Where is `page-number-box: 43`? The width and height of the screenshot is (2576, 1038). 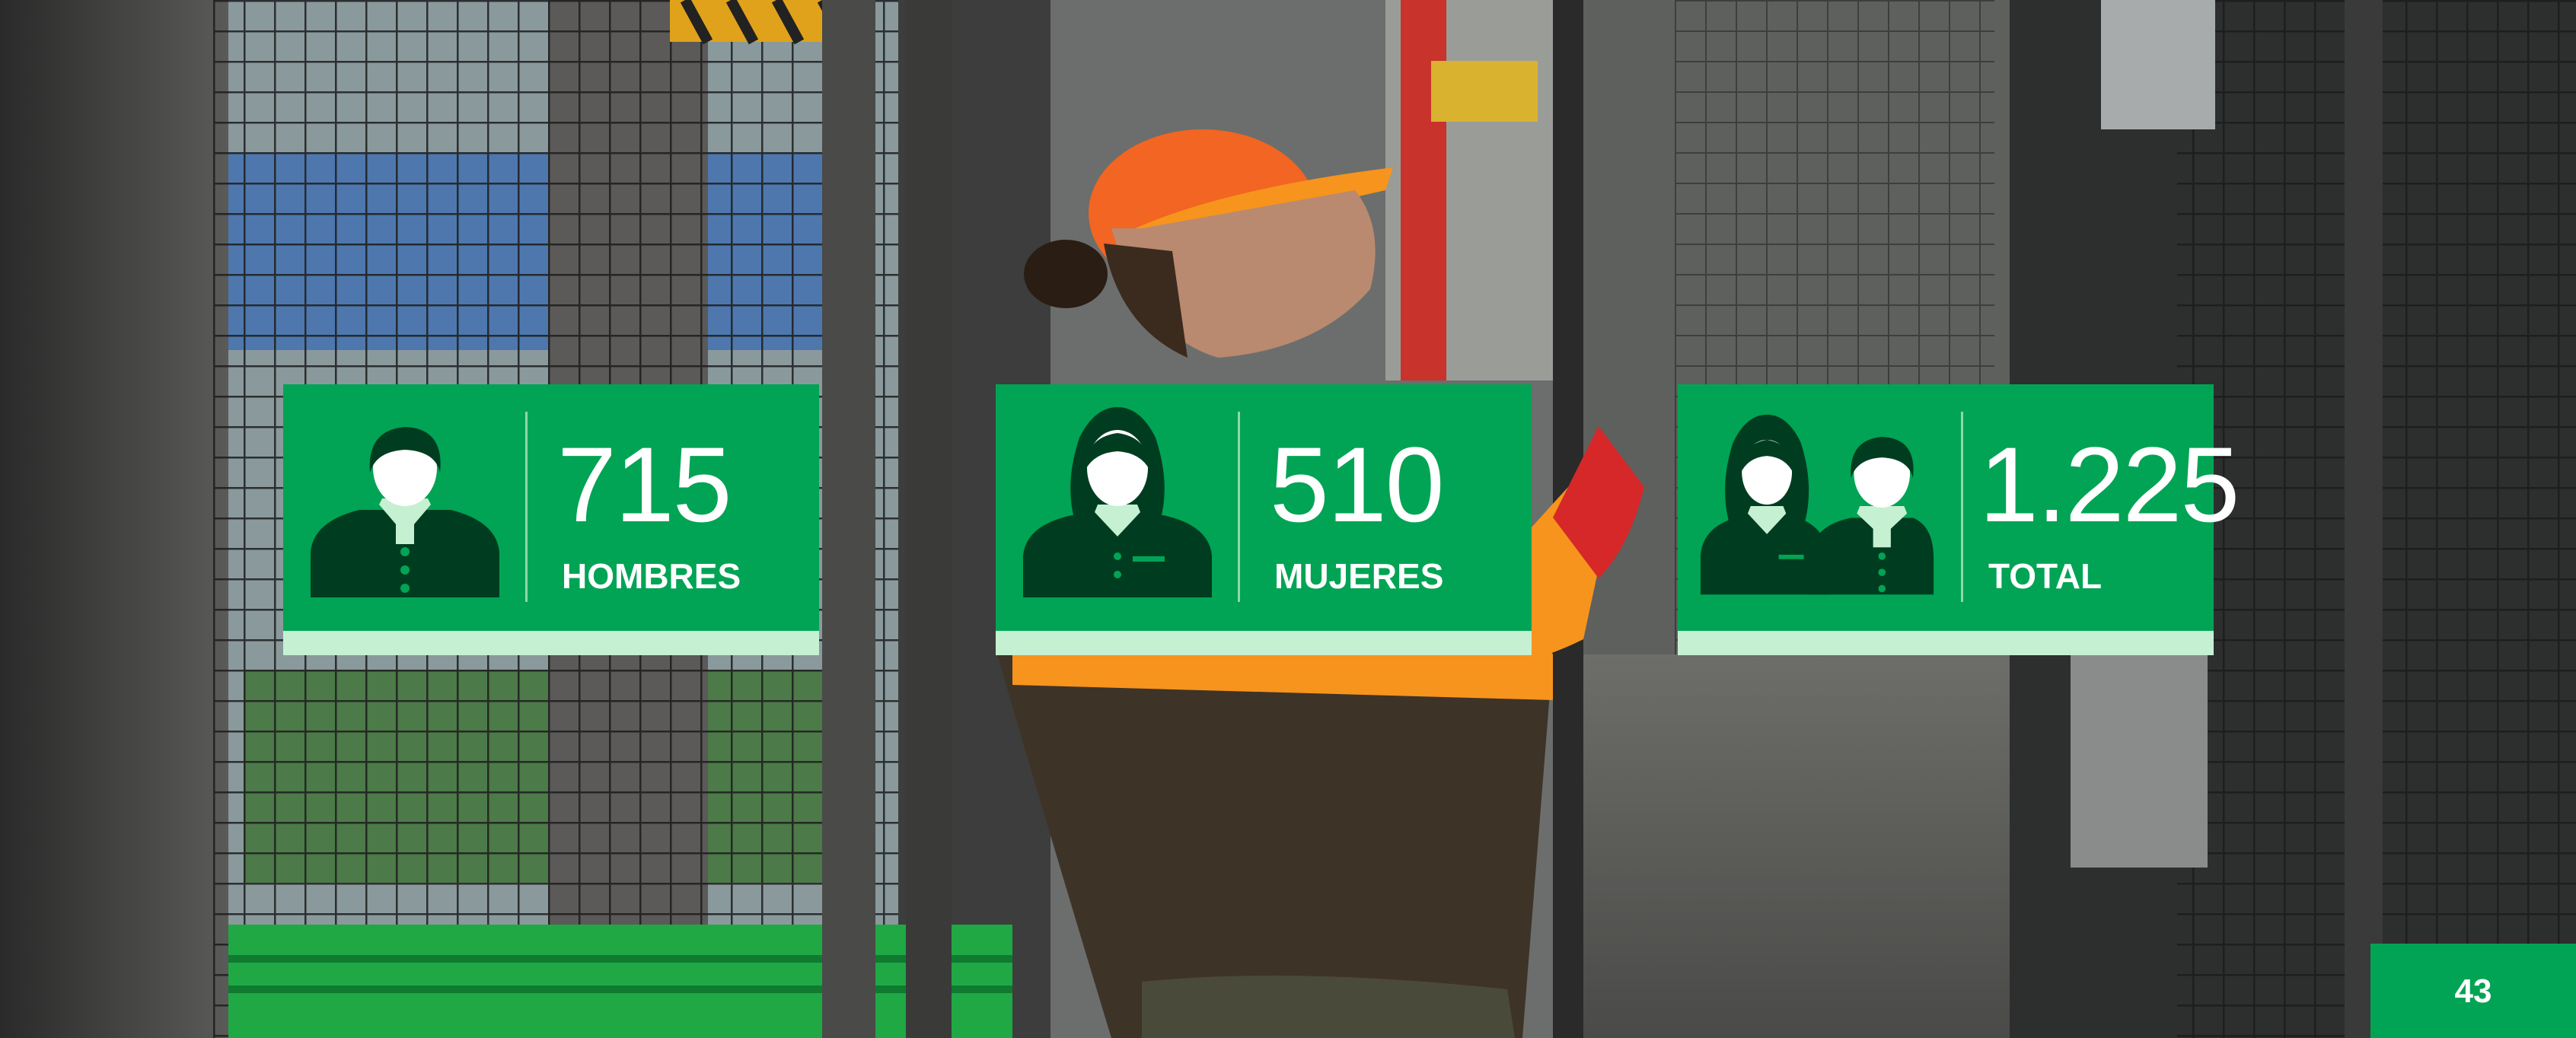
page-number-box: 43 is located at coordinates (2473, 991).